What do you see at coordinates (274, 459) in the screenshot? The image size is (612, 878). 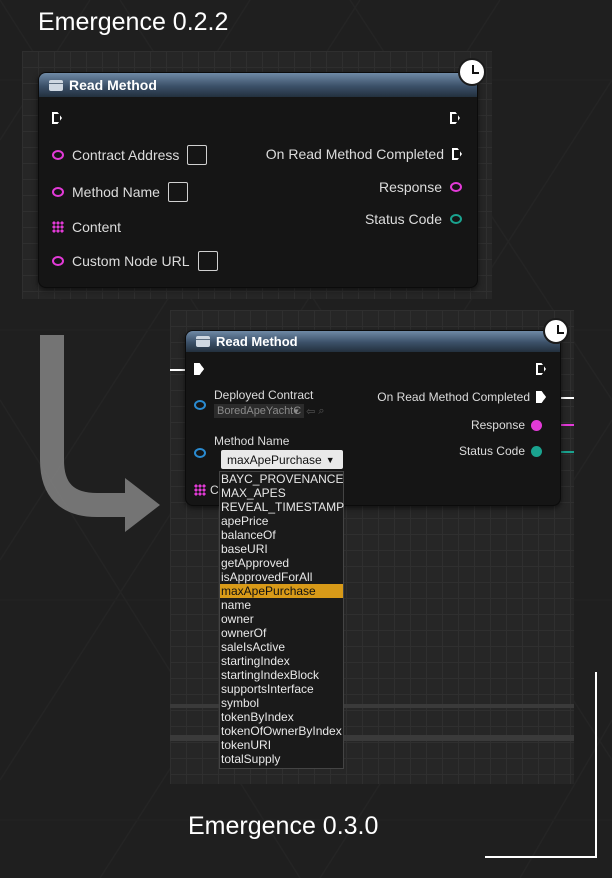 I see `combo-value: maxApePurchase` at bounding box center [274, 459].